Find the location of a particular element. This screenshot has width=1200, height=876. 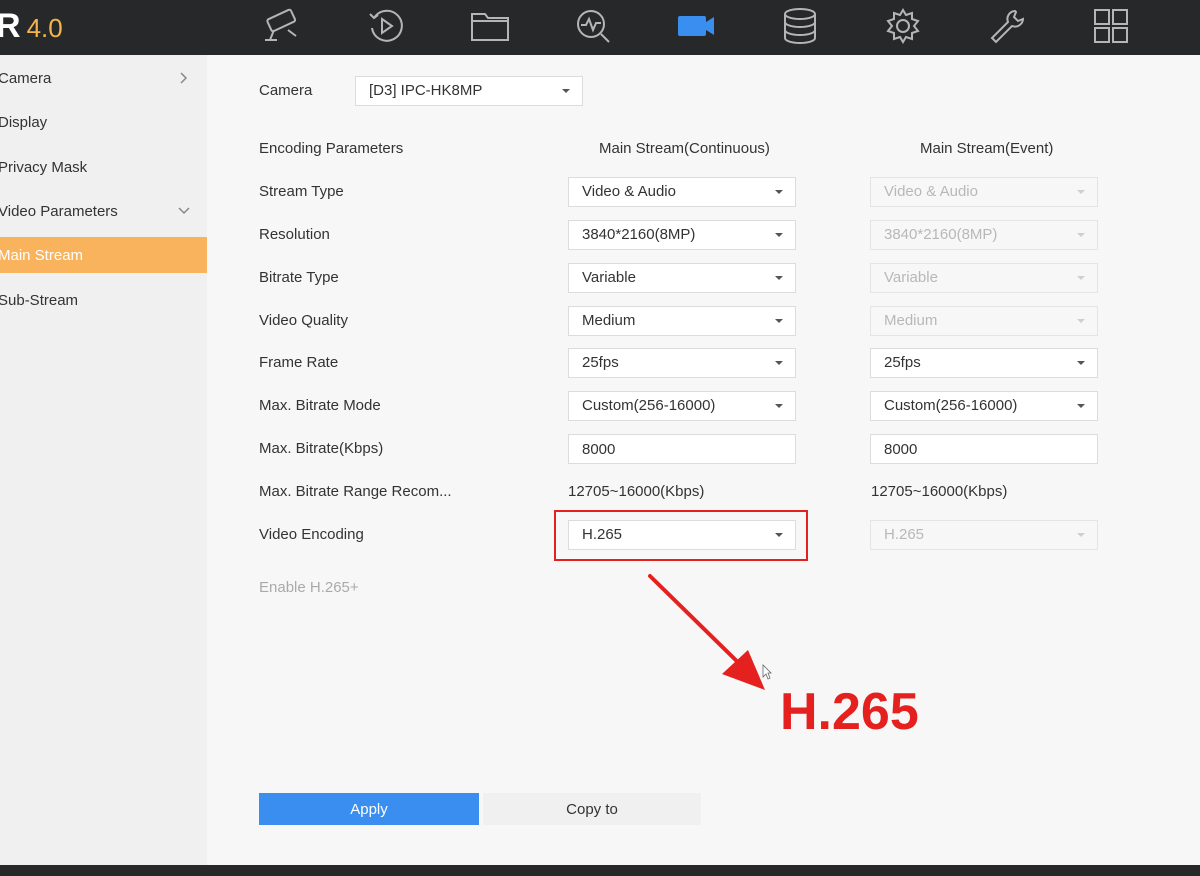

max-bitrate-label: Max. Bitrate(Kbps) is located at coordinates (321, 448).